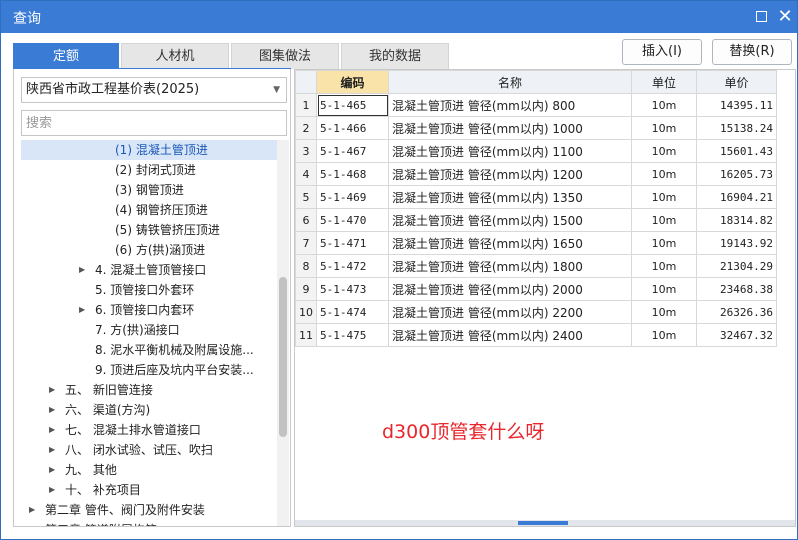 The height and width of the screenshot is (540, 798). I want to click on table-row: 9 5-1-473 混凝土管顶进 管径(mm以内) 2000 10m 23468.38, so click(536, 289).